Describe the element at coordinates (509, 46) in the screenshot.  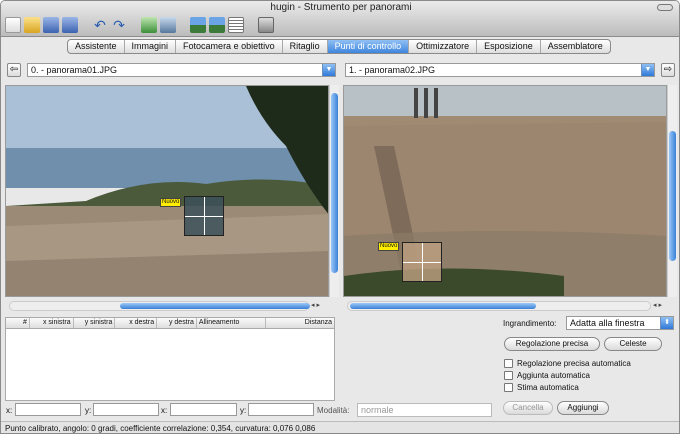
I see `tab-esposizione: Esposizione` at that location.